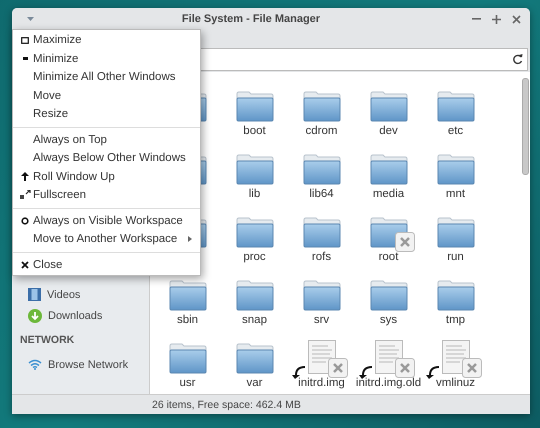  I want to click on sidebar-item: Videos, so click(80, 294).